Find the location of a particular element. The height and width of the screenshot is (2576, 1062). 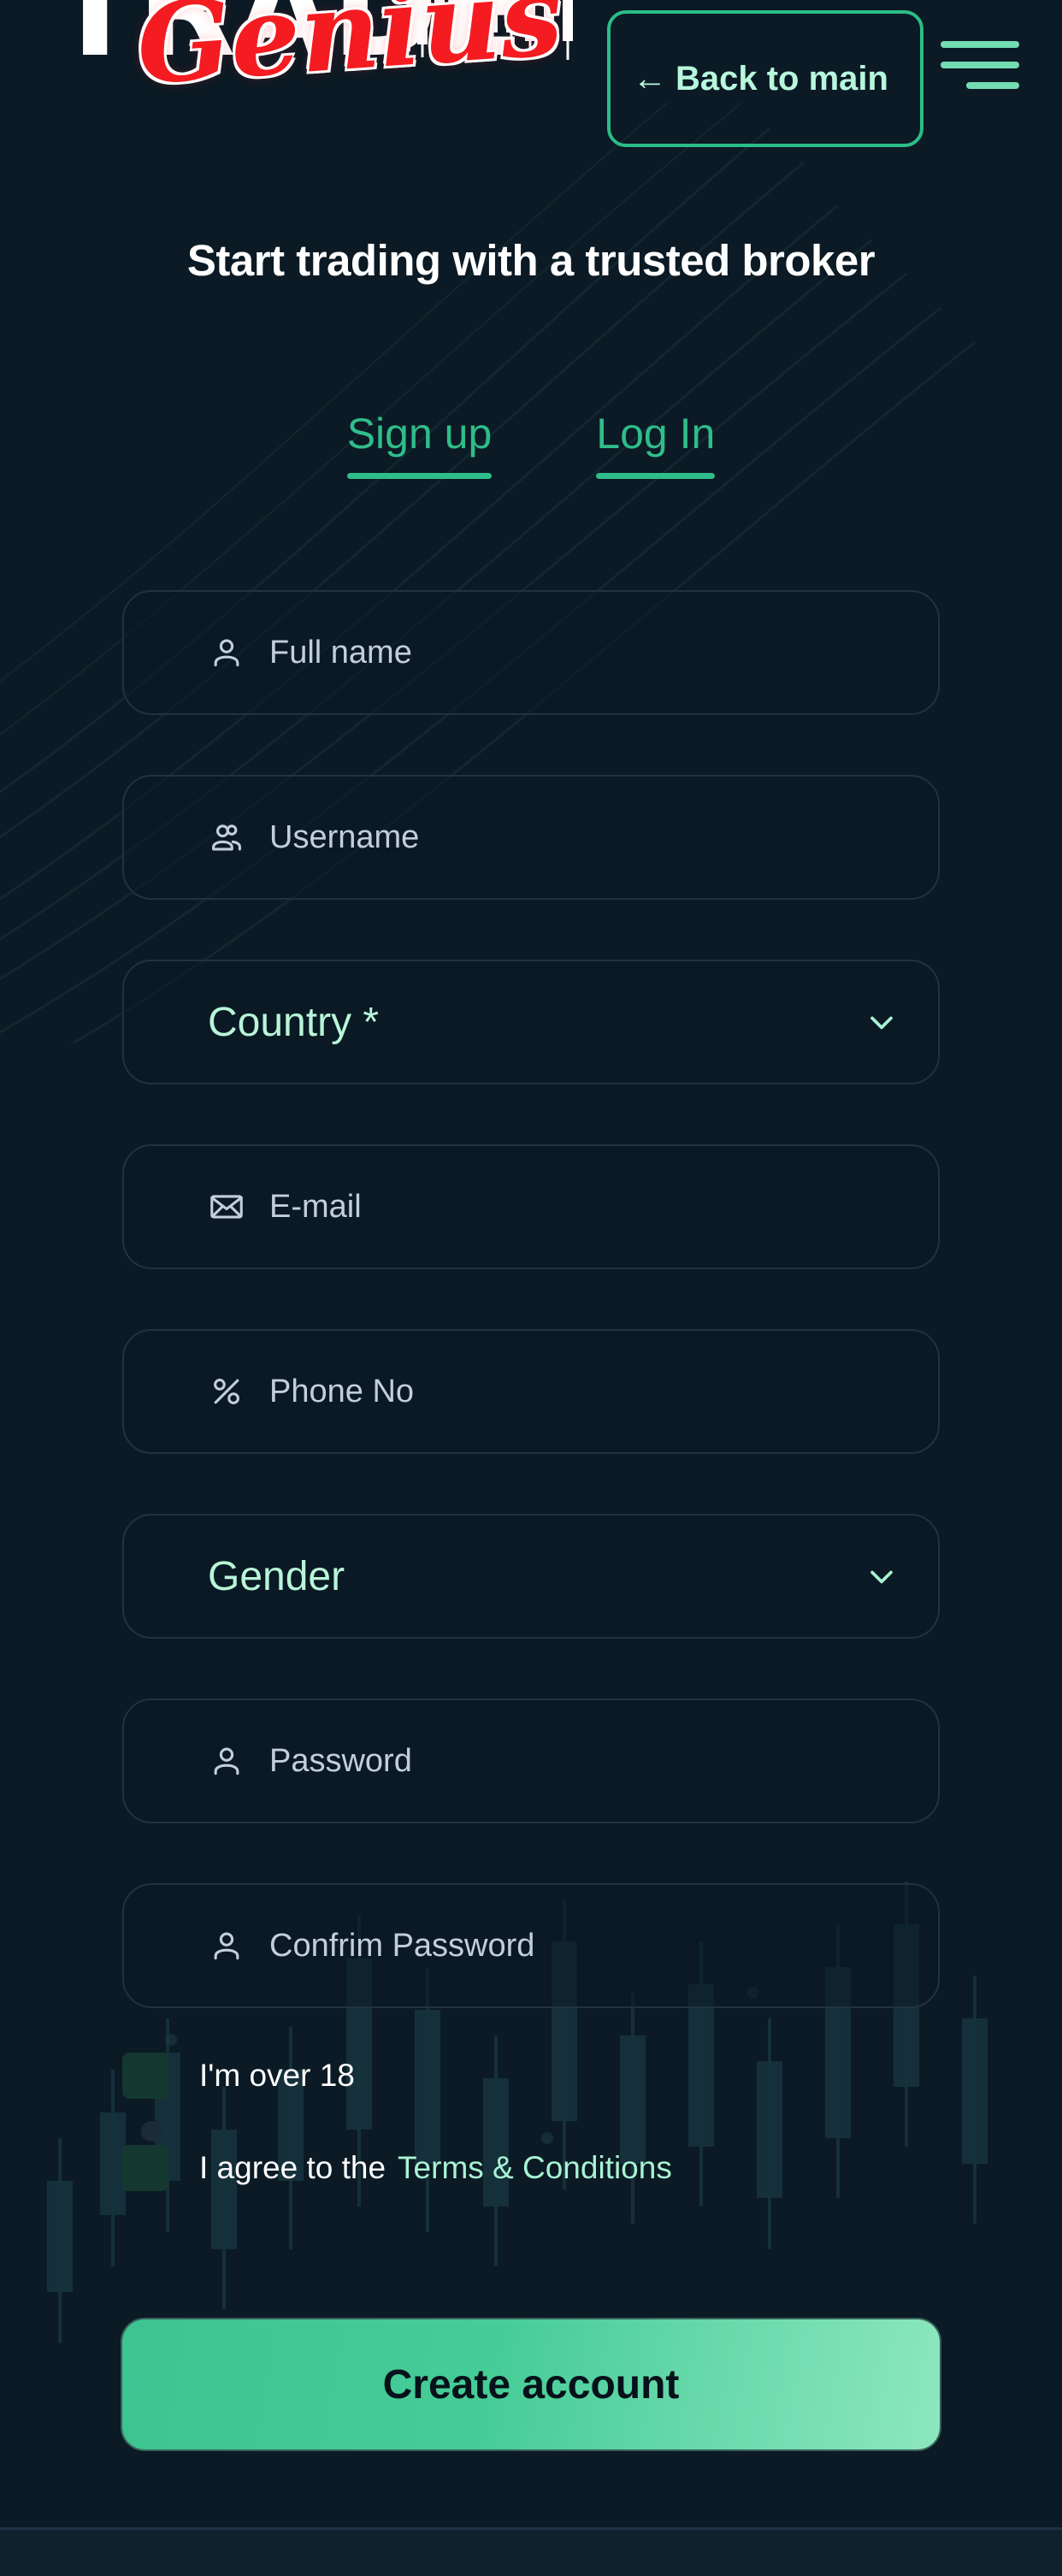

full-name-placeholder: Full name is located at coordinates (340, 652).